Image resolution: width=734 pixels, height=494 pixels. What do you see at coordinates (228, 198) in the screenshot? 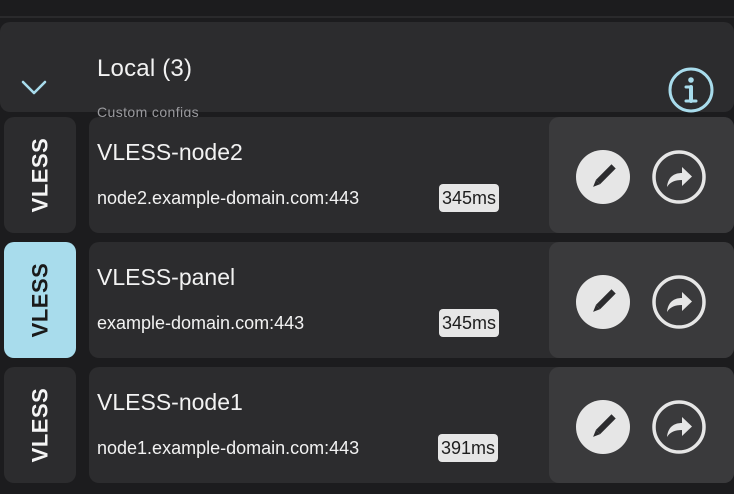
I see `config-address: node2.example-domain.com:443` at bounding box center [228, 198].